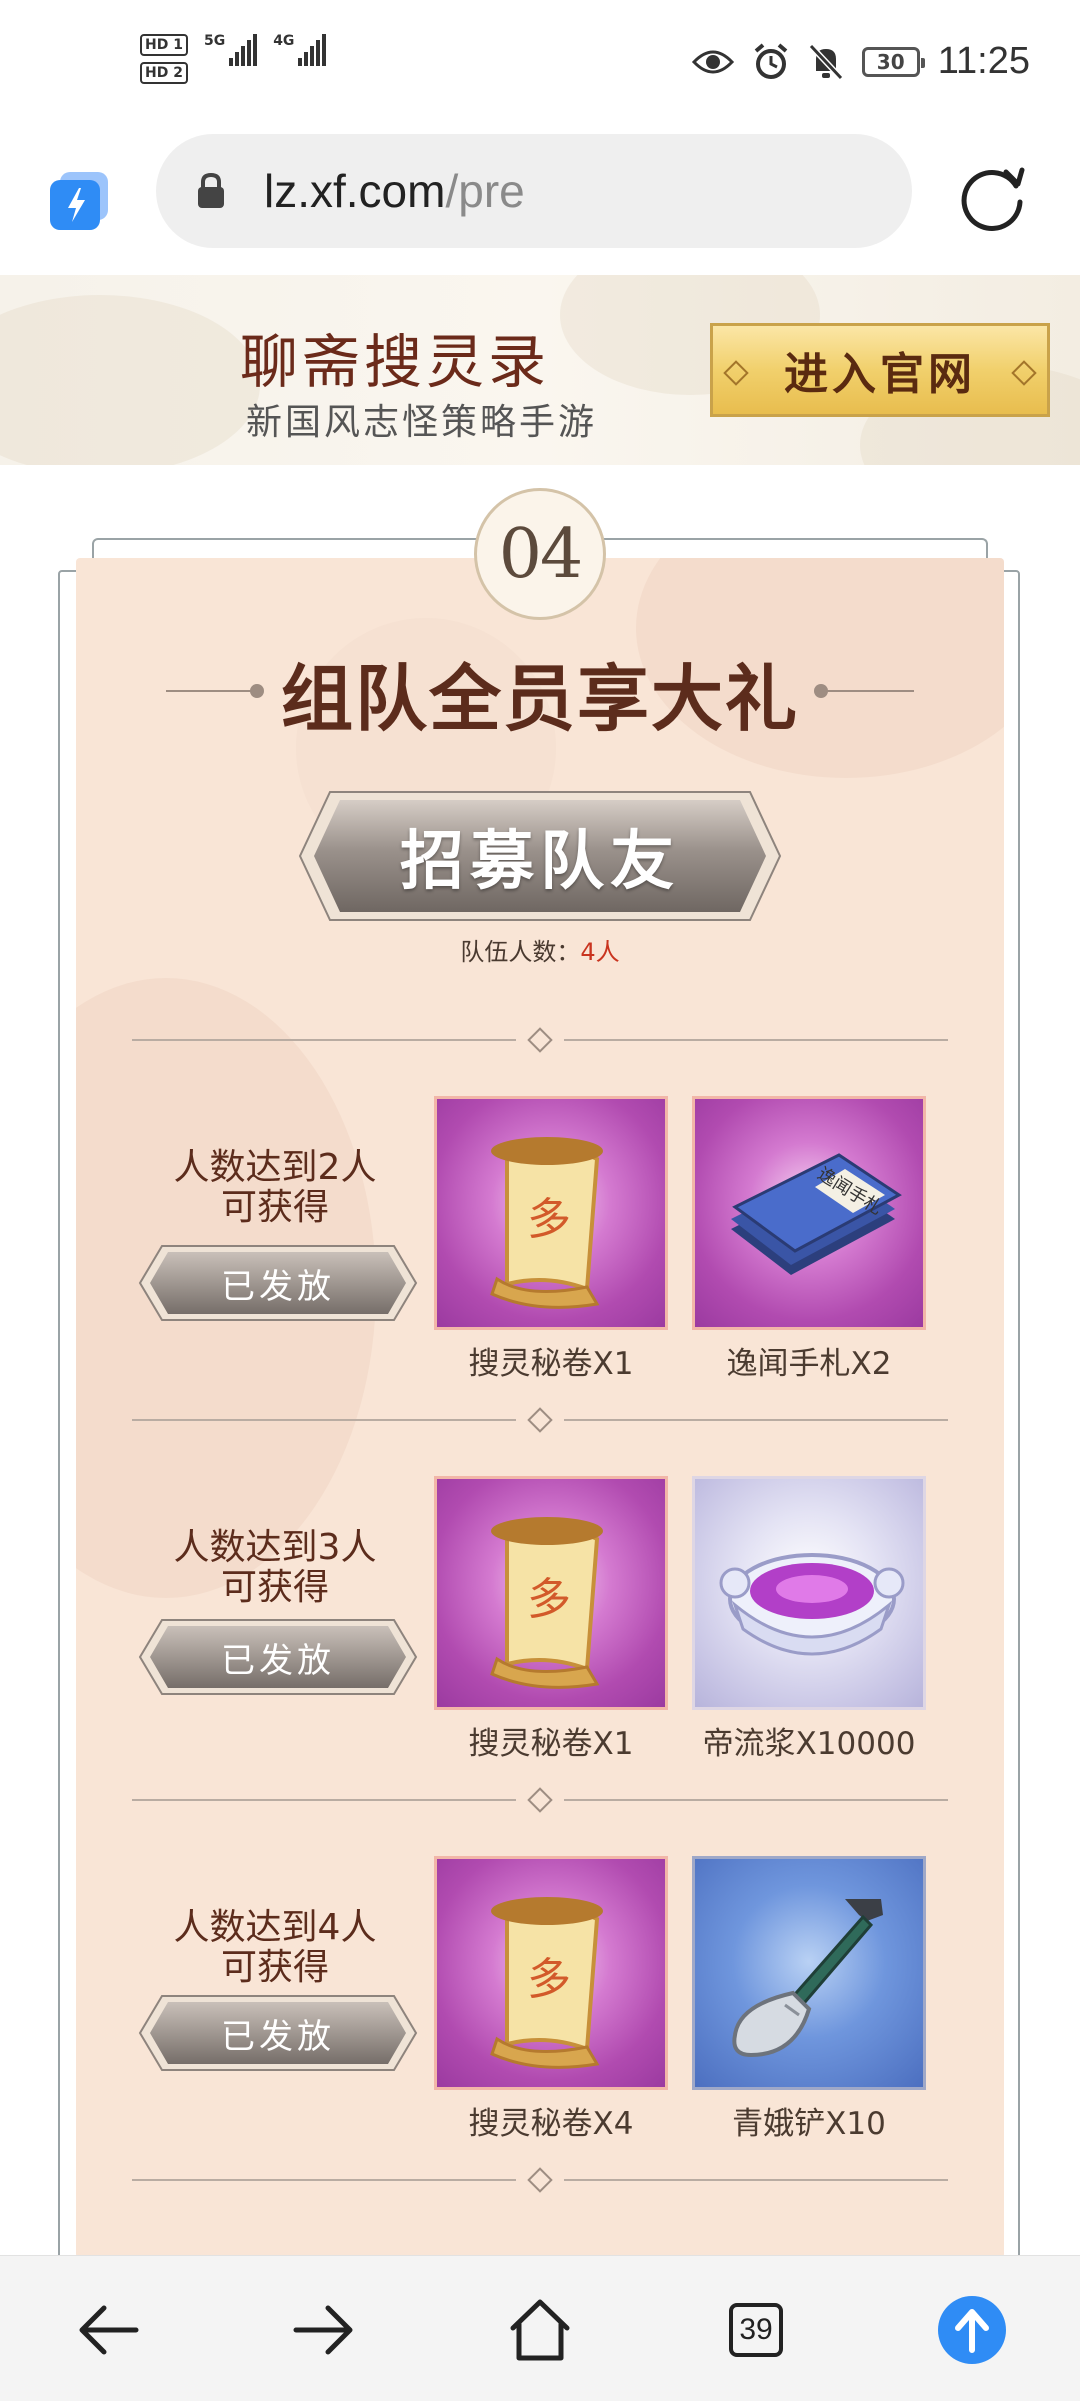 This screenshot has width=1080, height=2401. I want to click on reward-item: 帝流浆X10000, so click(809, 1619).